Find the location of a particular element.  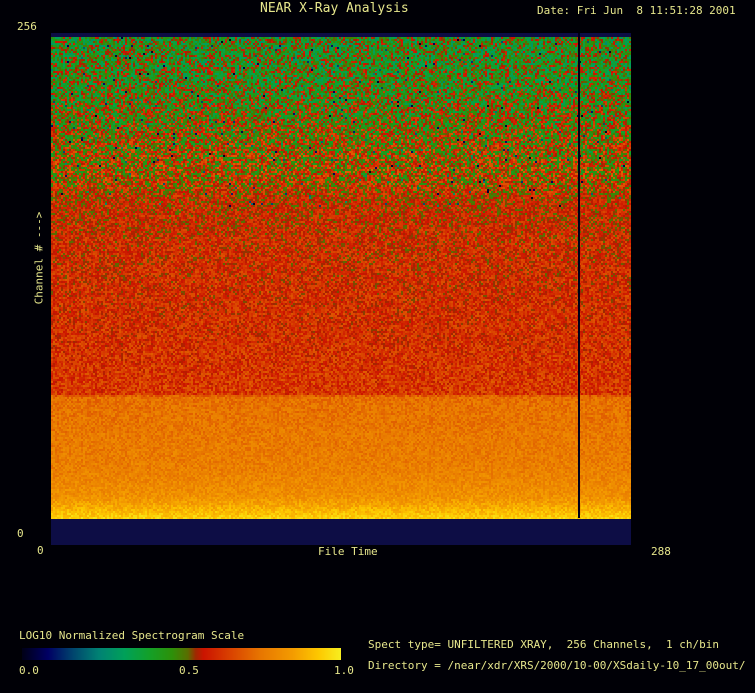

page-title: NEAR X-Ray Analysis is located at coordinates (334, 8).